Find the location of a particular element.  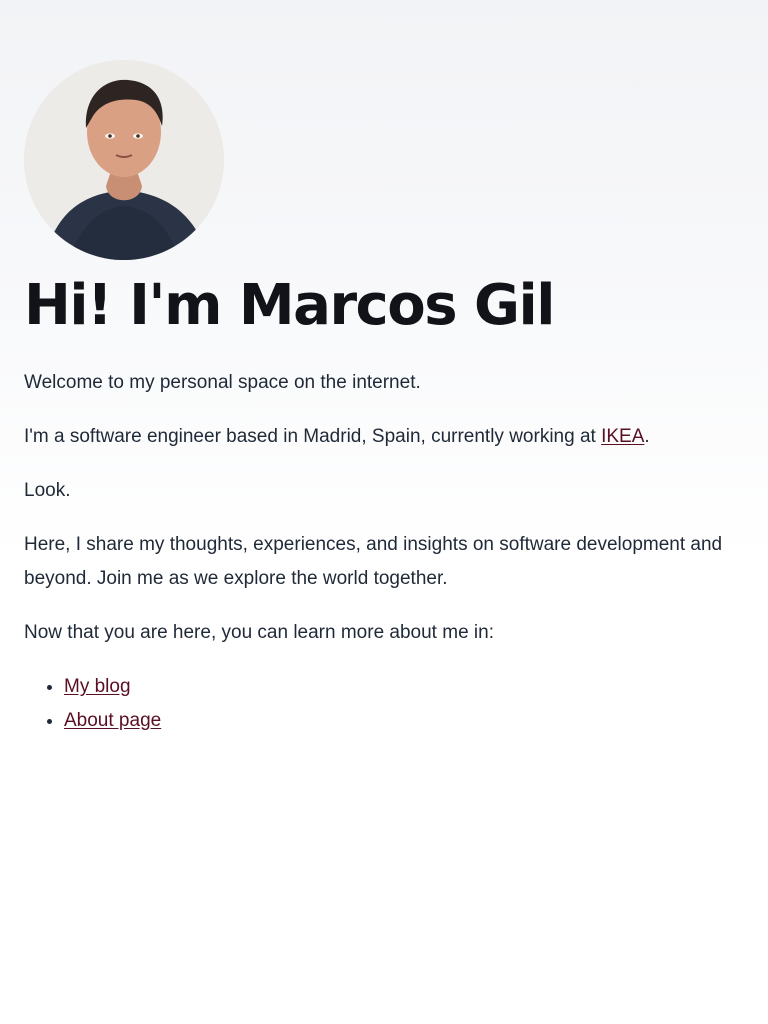

list-item: About page is located at coordinates (404, 721).